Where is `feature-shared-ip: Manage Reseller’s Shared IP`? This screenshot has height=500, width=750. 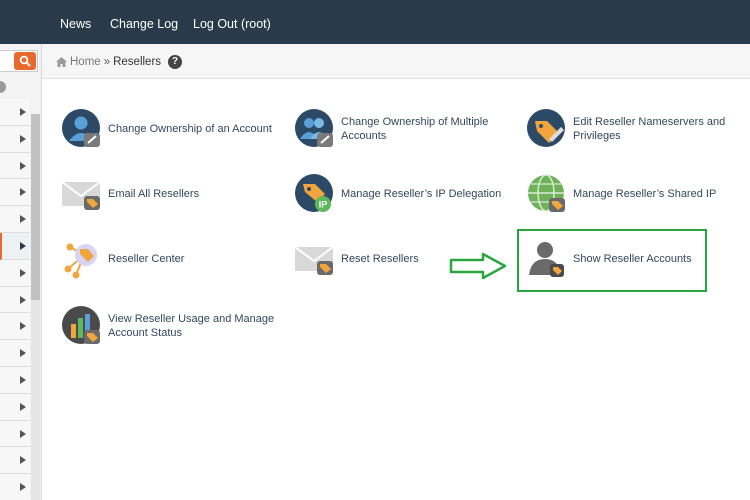 feature-shared-ip: Manage Reseller’s Shared IP is located at coordinates (621, 194).